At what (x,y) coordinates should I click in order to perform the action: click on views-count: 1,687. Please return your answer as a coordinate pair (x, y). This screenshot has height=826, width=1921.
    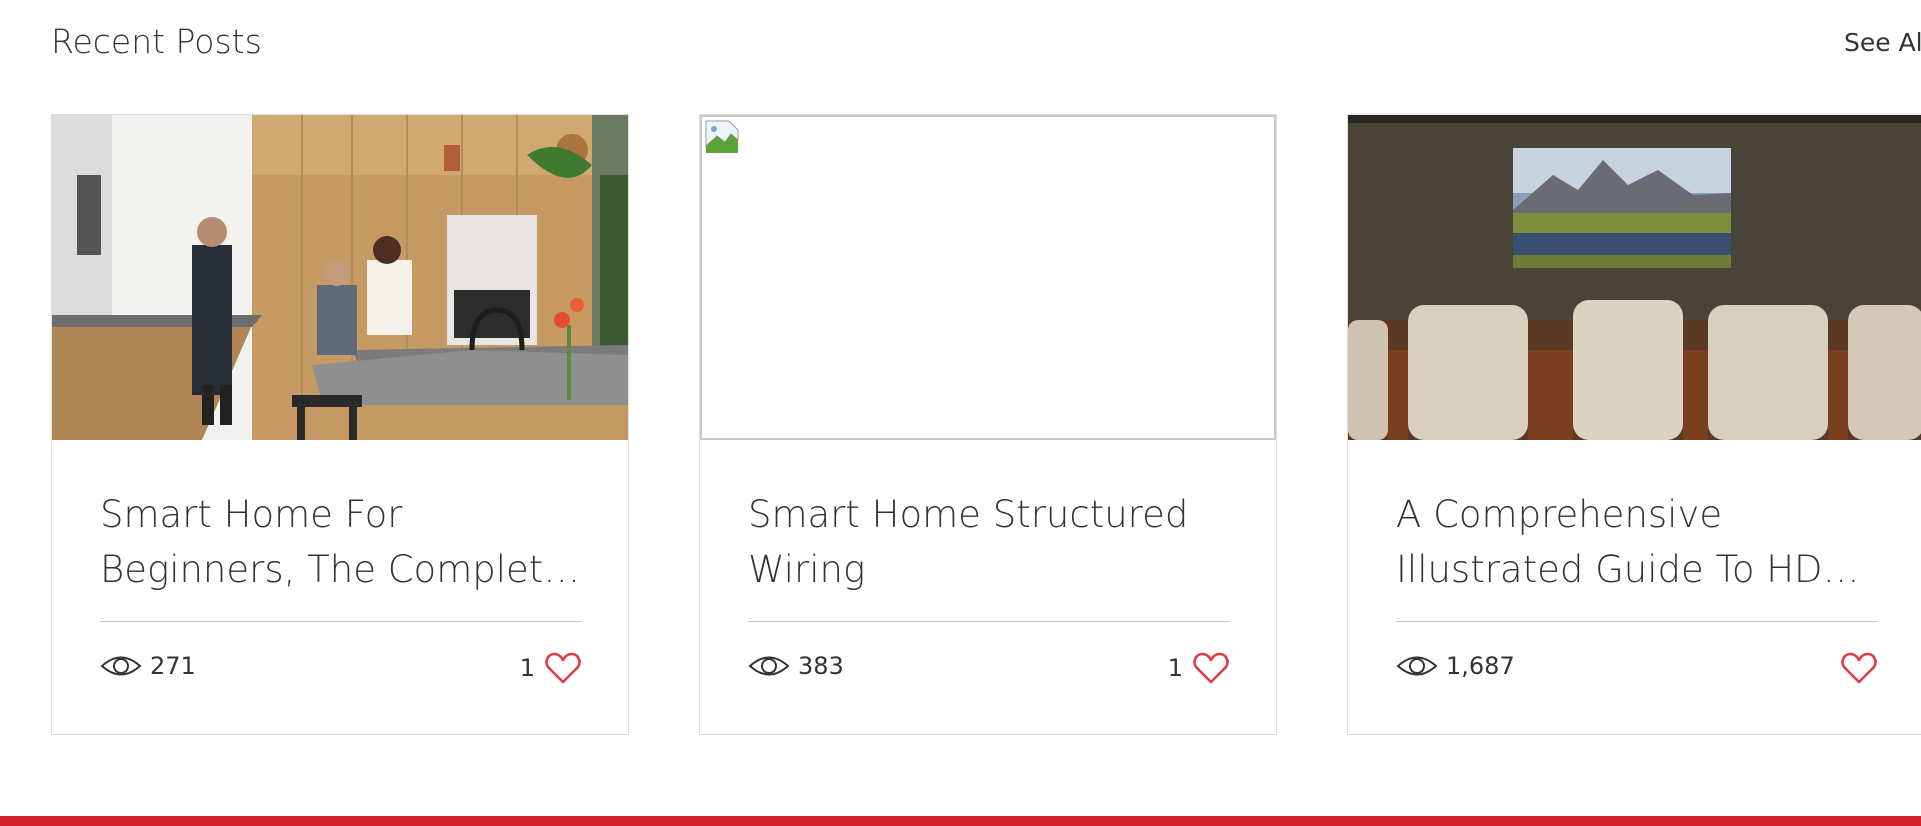
    Looking at the image, I should click on (1480, 666).